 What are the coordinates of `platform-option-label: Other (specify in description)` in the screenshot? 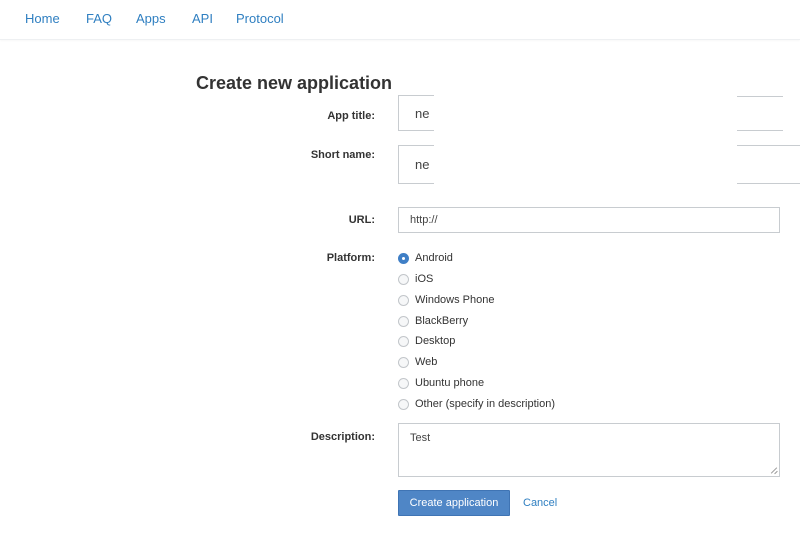 It's located at (485, 404).